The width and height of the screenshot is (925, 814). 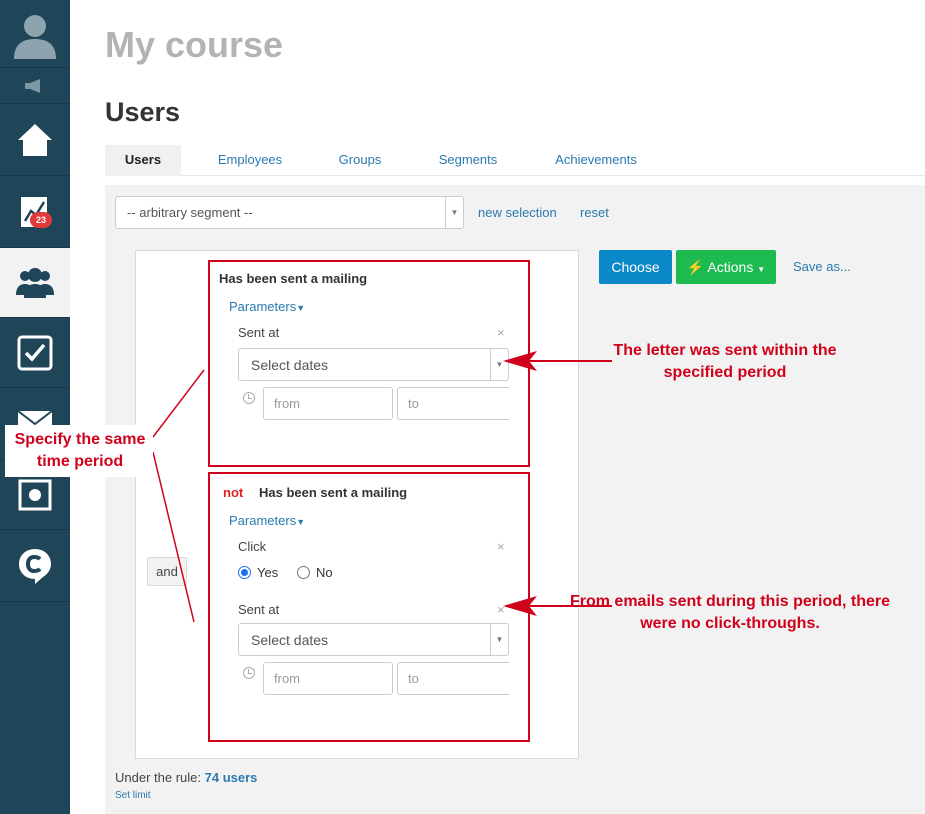 I want to click on safe-icon, so click(x=35, y=494).